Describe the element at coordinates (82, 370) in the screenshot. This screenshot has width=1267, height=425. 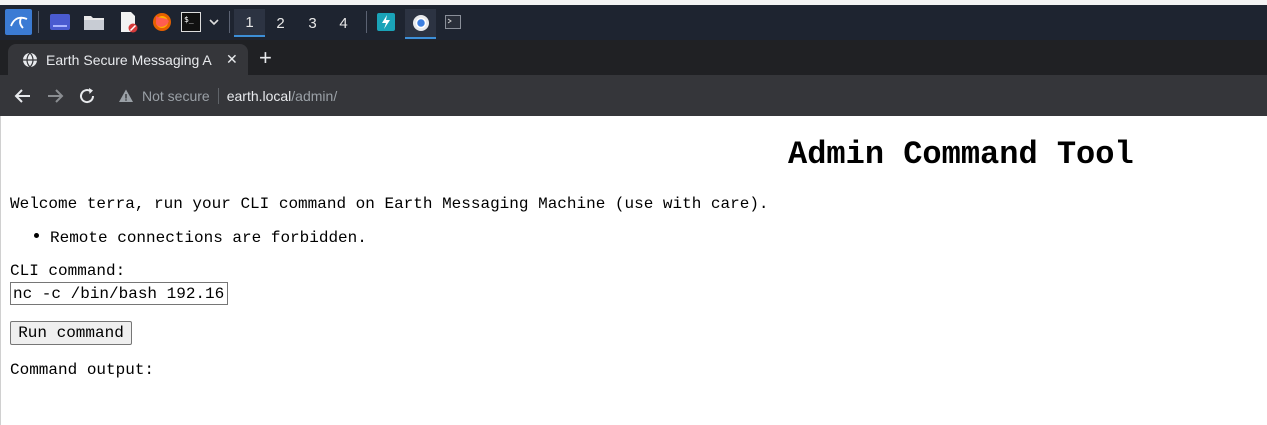
I see `command-output-label: Command output:` at that location.